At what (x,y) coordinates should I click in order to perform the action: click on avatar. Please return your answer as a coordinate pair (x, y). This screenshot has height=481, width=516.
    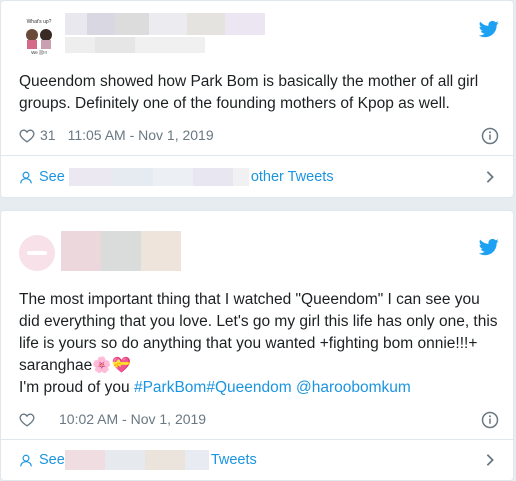
    Looking at the image, I should click on (37, 253).